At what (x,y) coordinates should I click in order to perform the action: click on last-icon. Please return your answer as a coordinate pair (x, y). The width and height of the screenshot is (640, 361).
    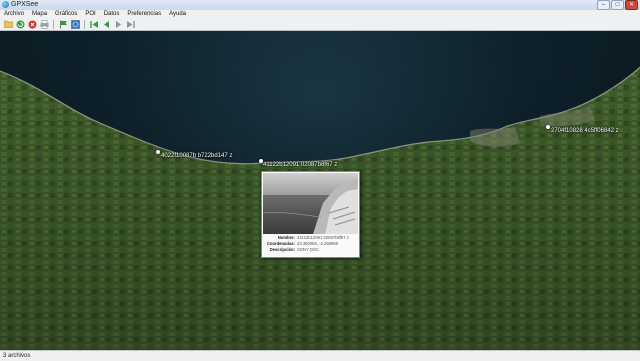
    Looking at the image, I should click on (130, 24).